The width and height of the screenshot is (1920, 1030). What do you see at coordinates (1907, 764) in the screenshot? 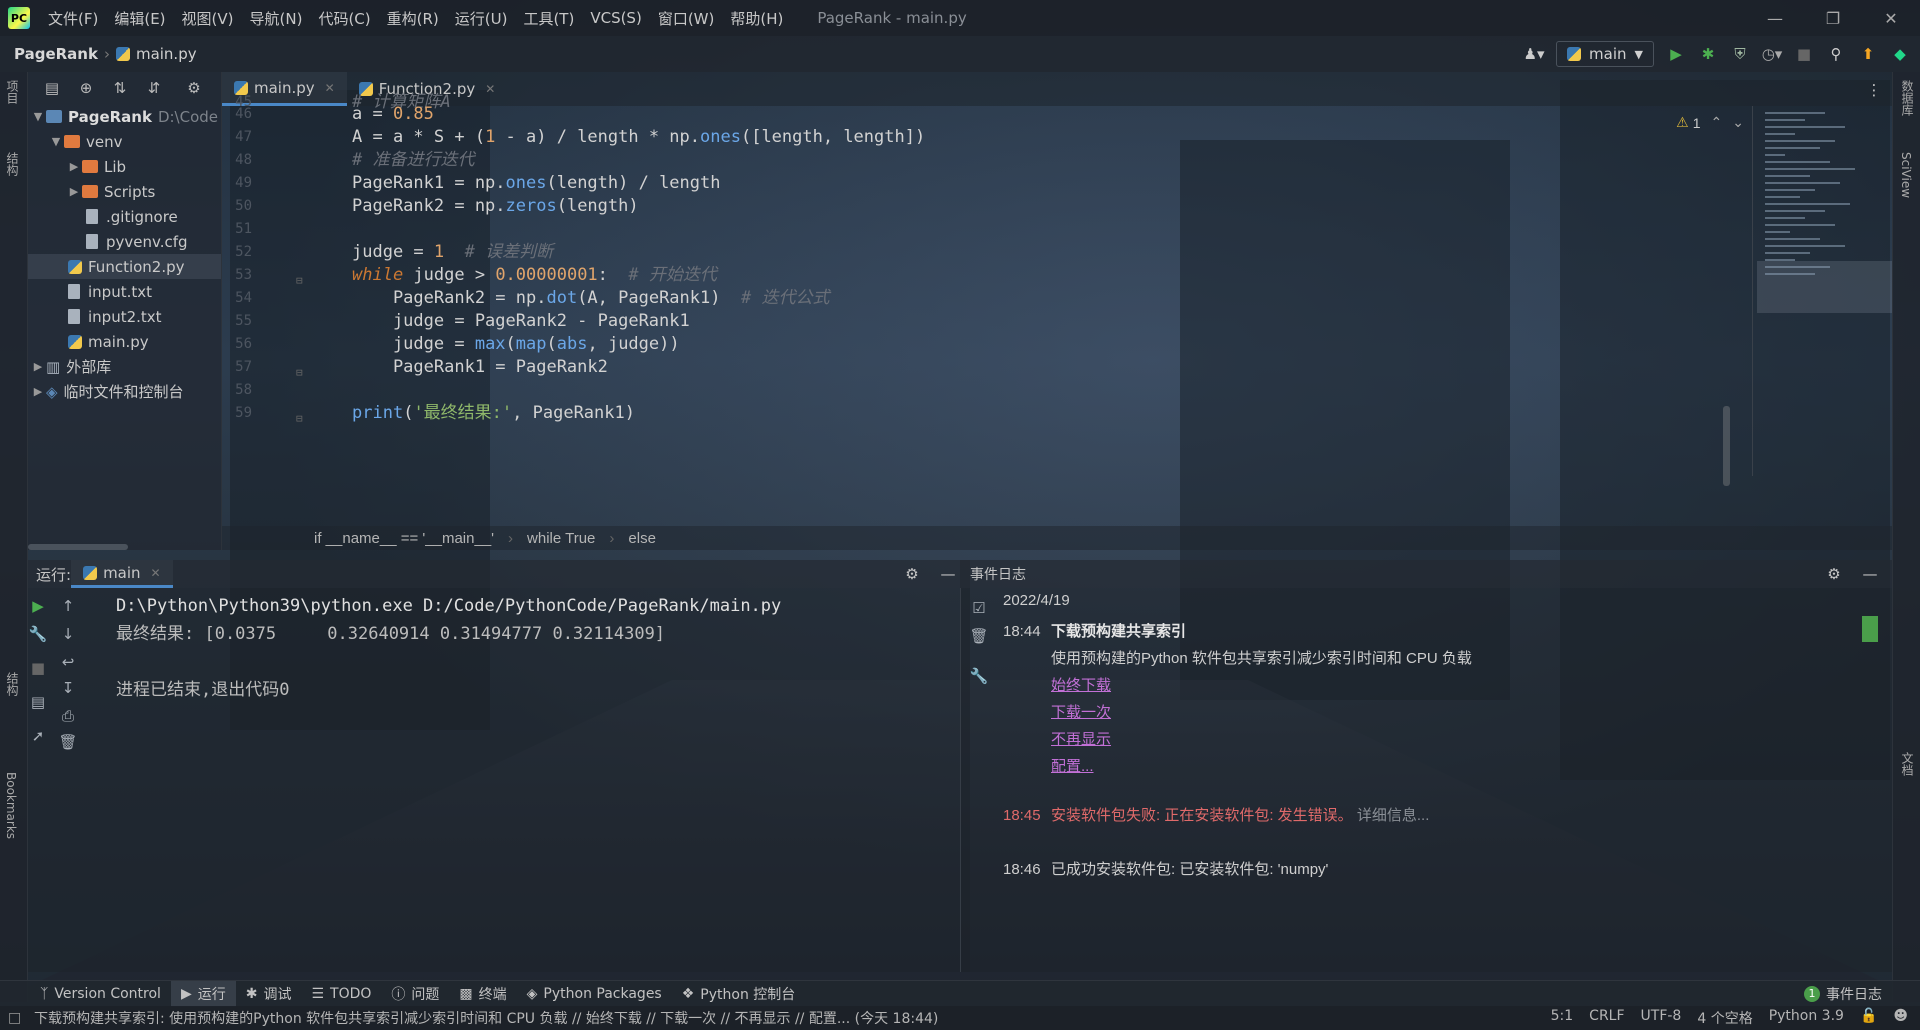
I see `documentation-tool-button: 文档` at bounding box center [1907, 764].